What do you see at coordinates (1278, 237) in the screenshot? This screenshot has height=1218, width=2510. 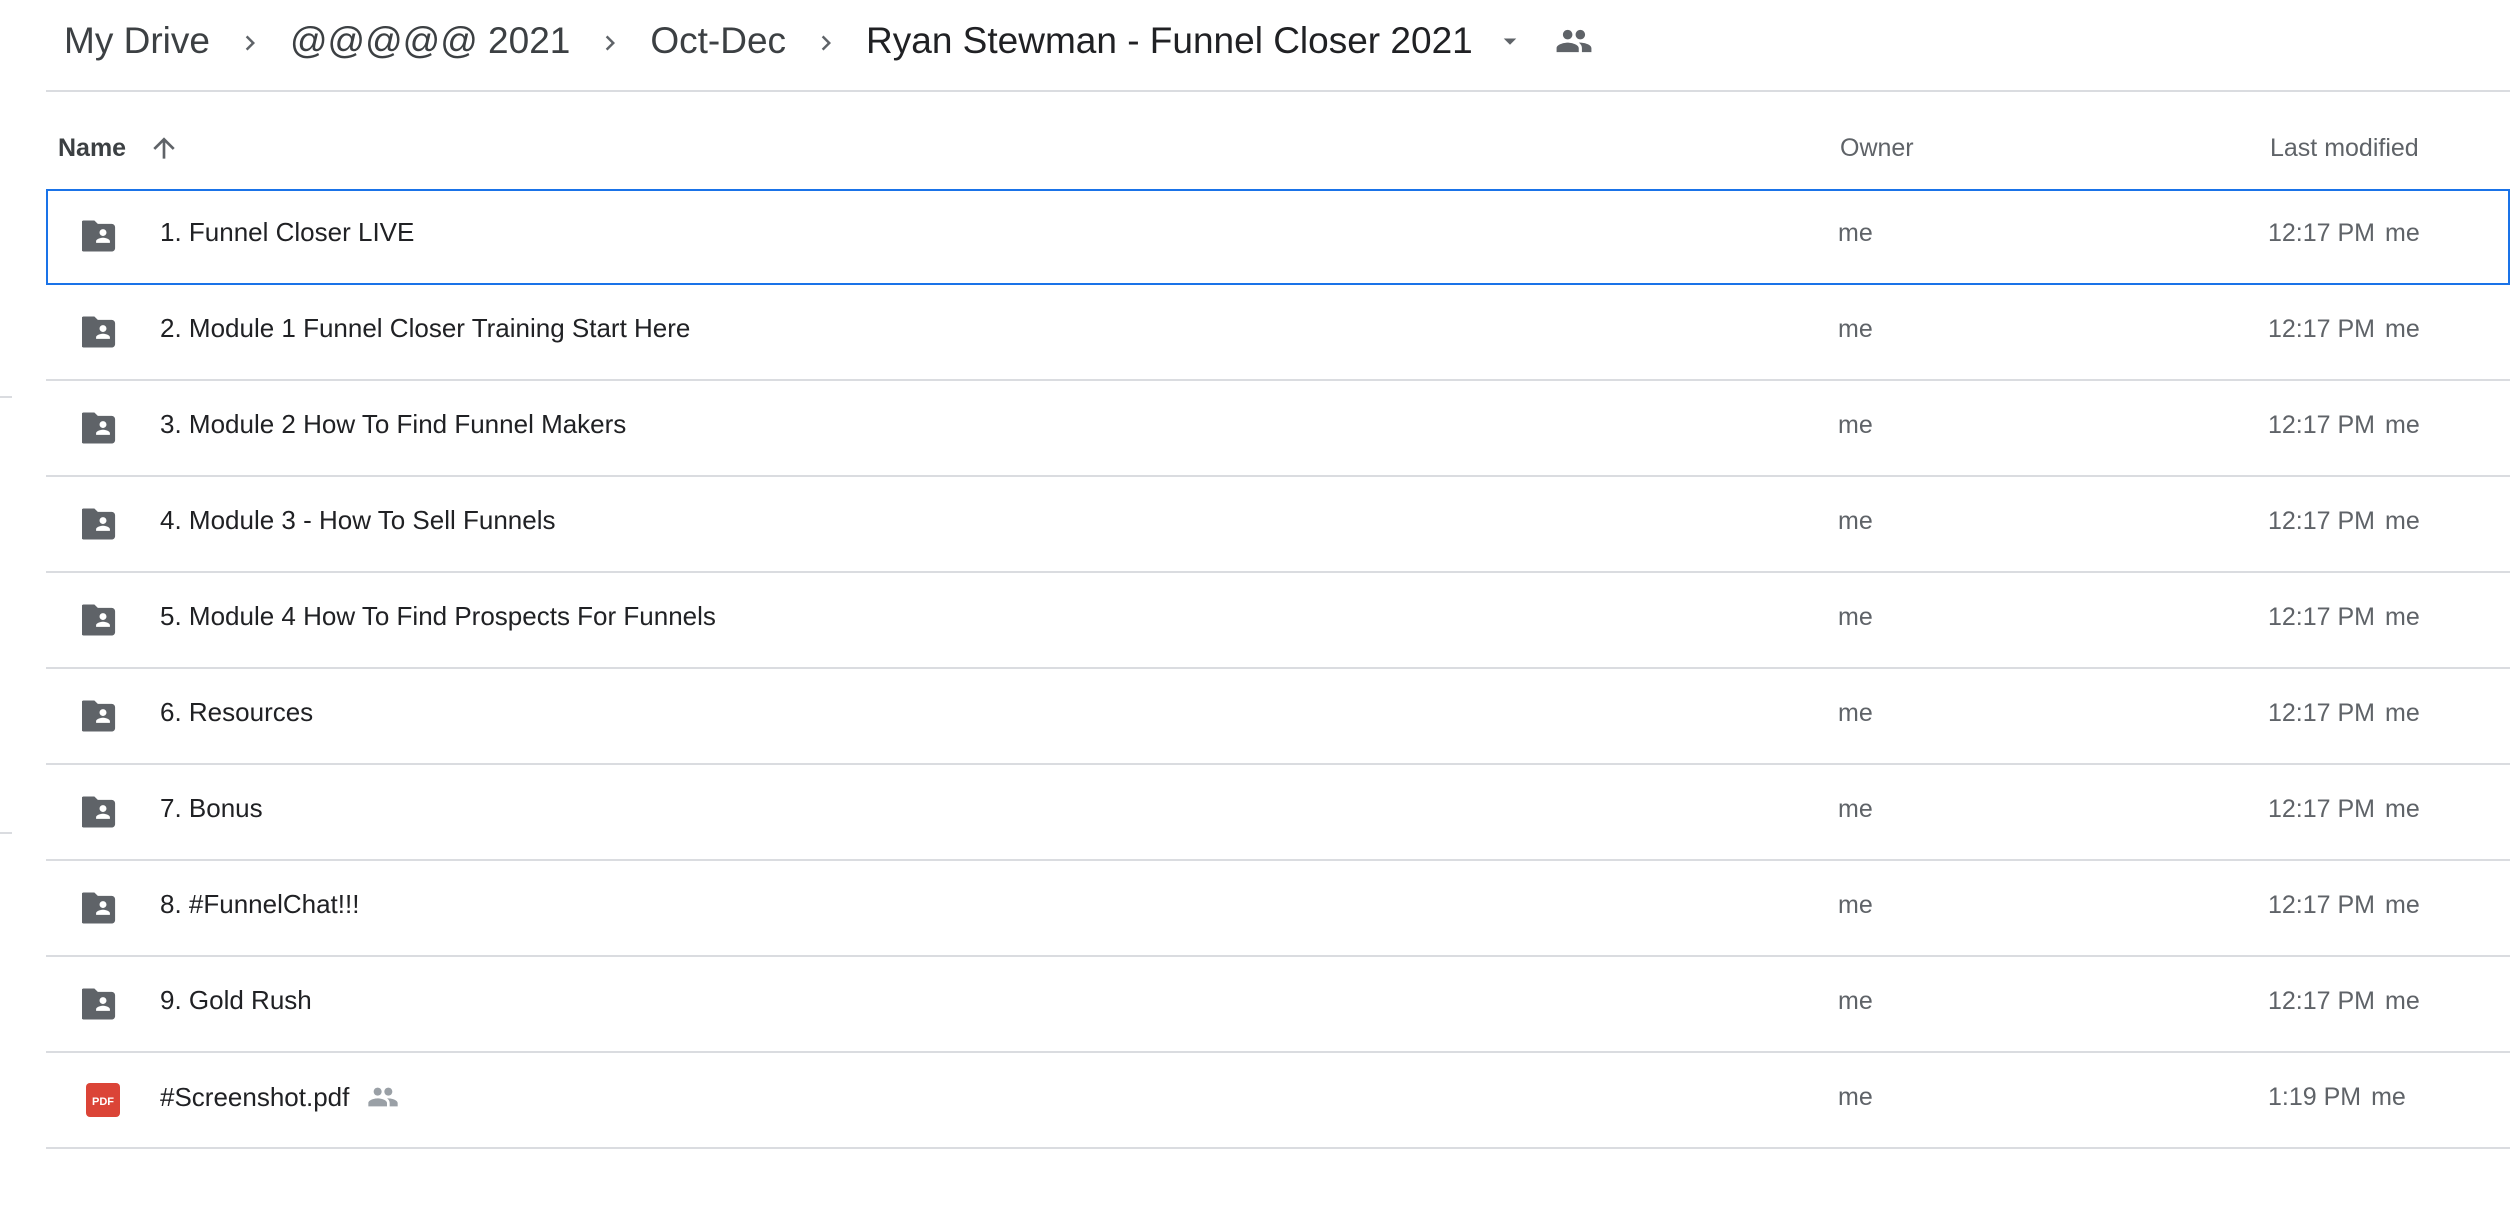 I see `file-row: 1. Funnel Closer LIVE me 12:17 PM me` at bounding box center [1278, 237].